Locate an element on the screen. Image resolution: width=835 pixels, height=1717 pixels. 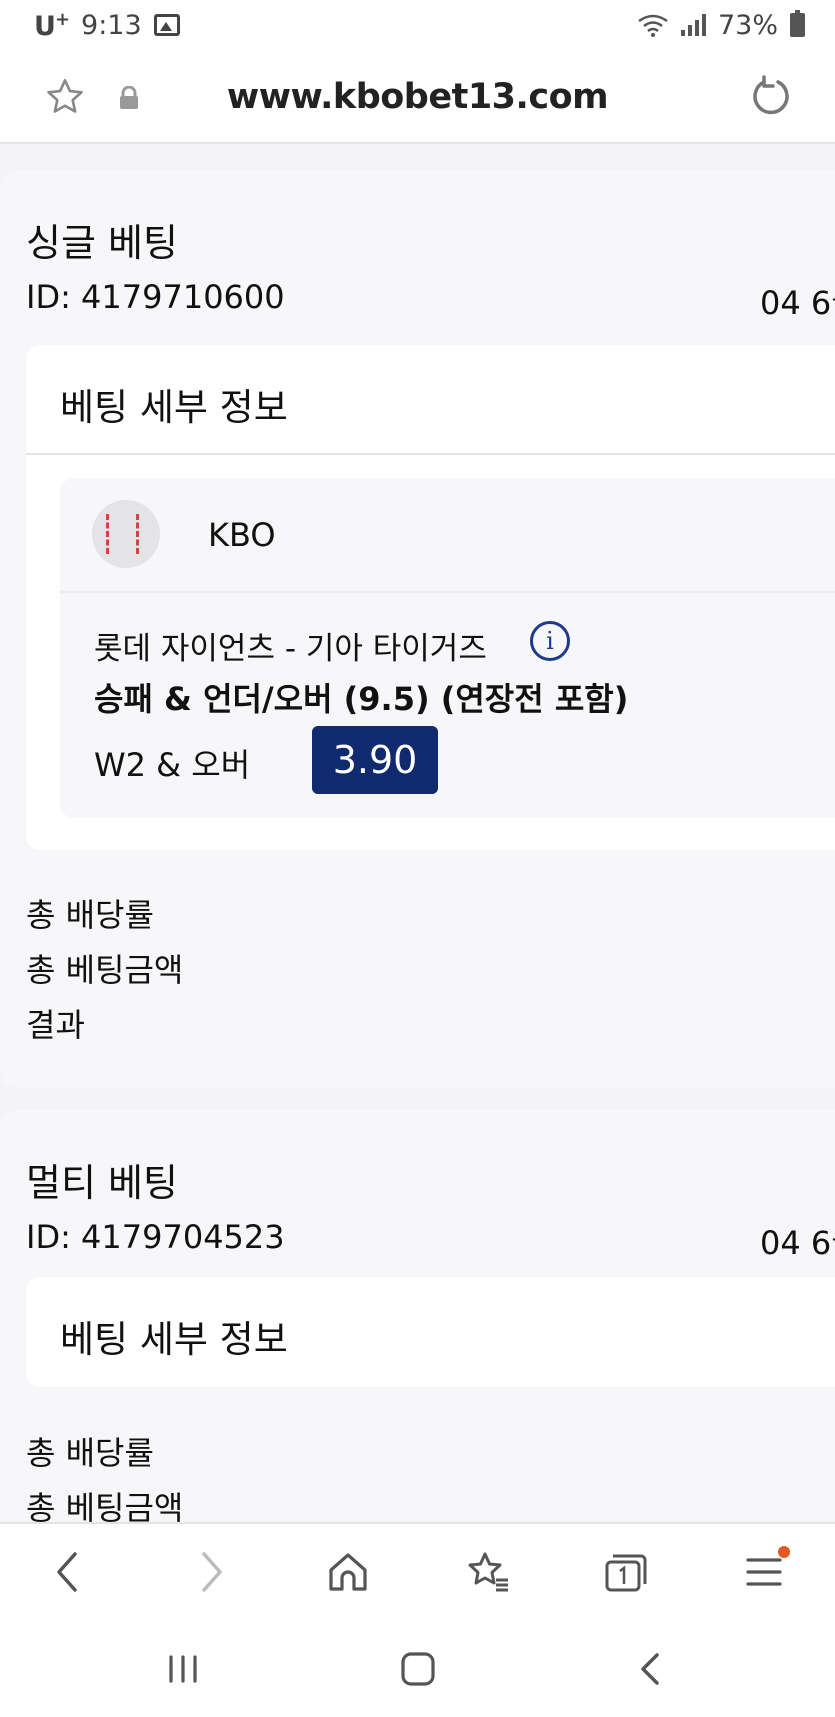
tabs-icon is located at coordinates (626, 1573).